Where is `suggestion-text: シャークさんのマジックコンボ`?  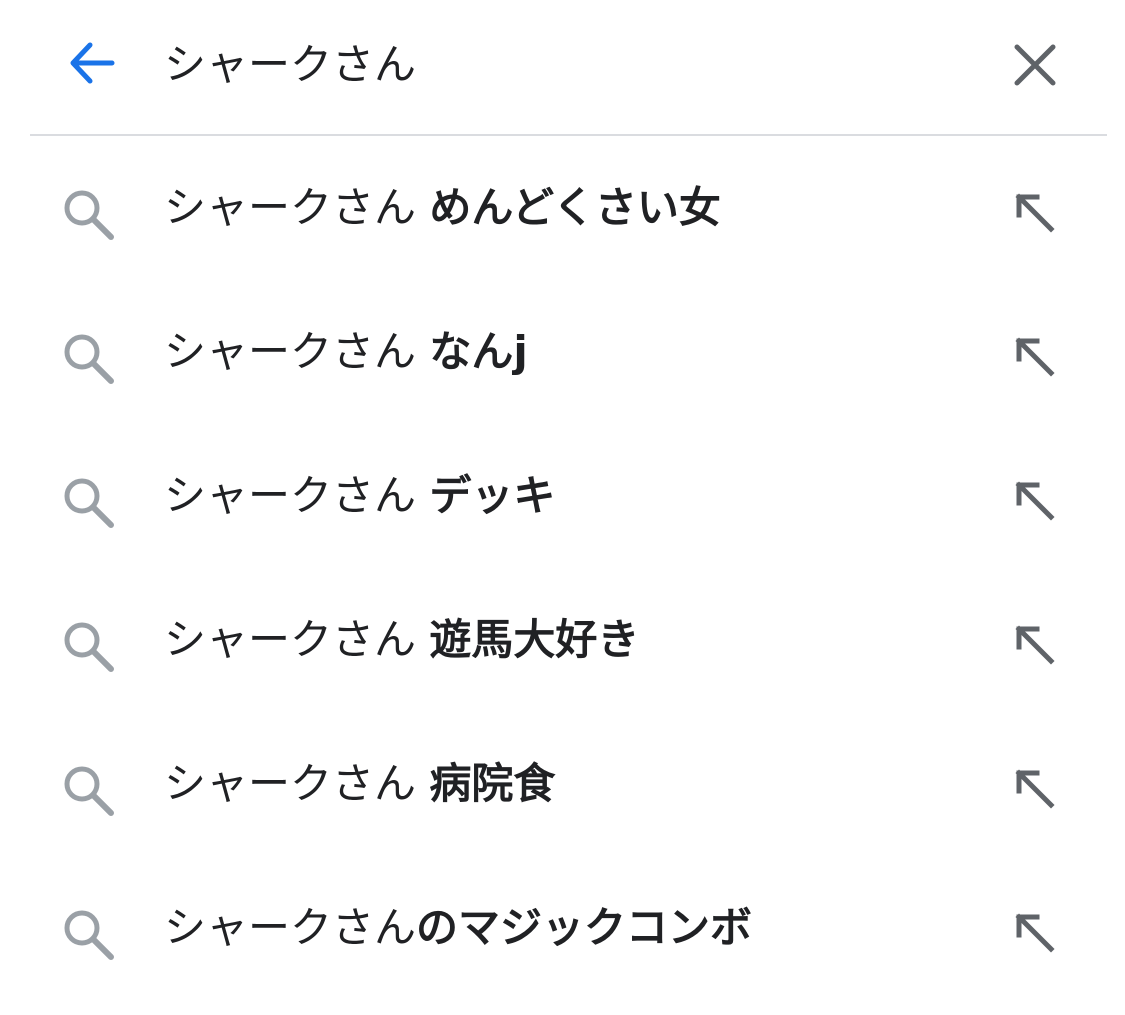
suggestion-text: シャークさんのマジックコンボ is located at coordinates (458, 928).